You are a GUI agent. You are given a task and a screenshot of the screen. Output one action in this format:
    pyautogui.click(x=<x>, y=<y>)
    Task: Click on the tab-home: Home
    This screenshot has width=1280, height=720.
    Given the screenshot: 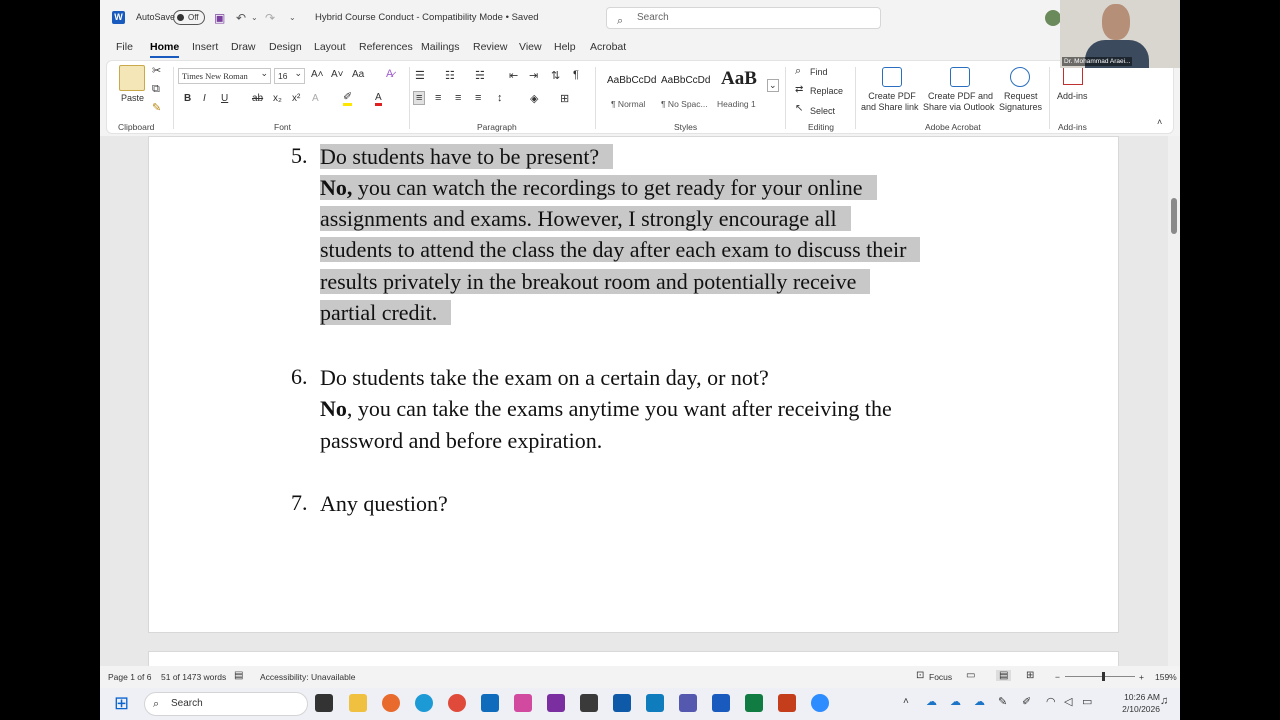 What is the action you would take?
    pyautogui.click(x=165, y=49)
    